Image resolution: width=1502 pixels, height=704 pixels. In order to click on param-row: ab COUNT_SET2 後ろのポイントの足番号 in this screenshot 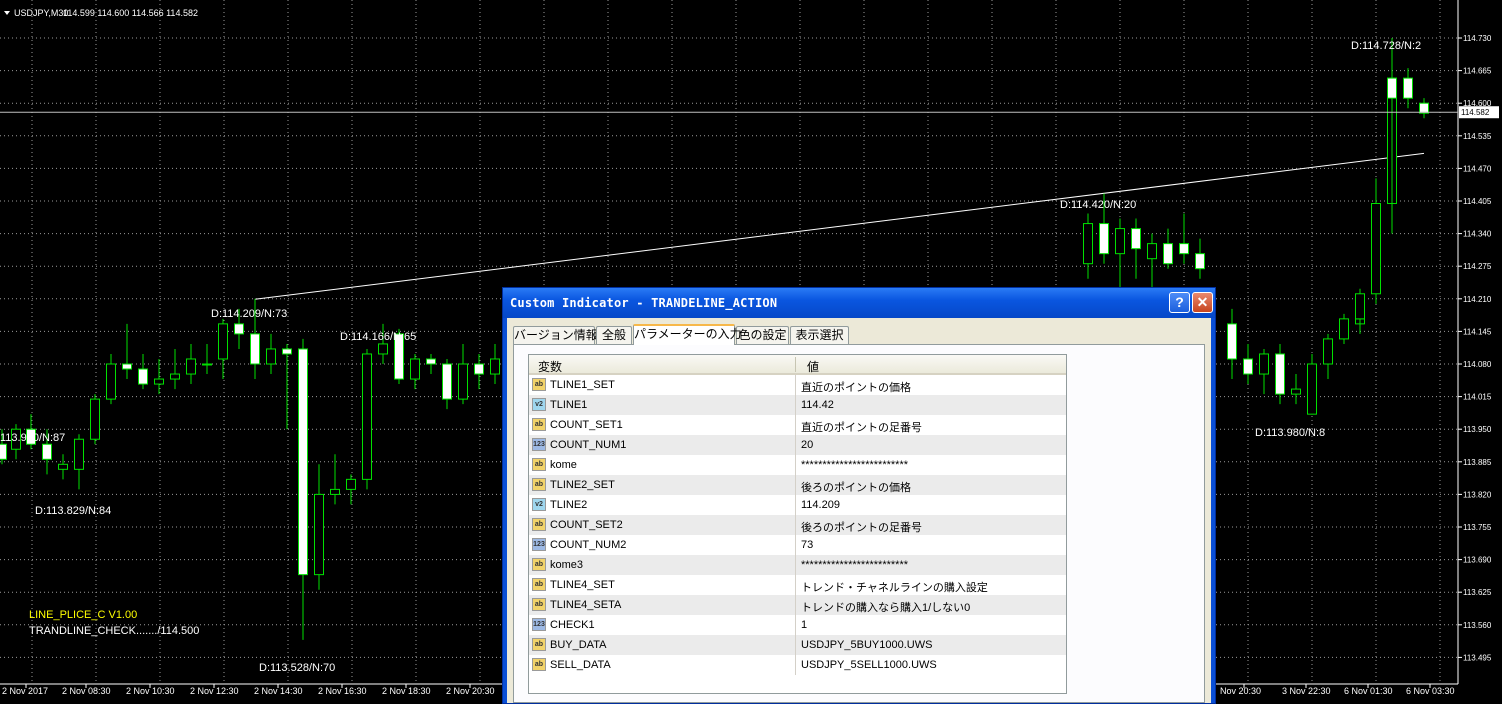, I will do `click(797, 525)`.